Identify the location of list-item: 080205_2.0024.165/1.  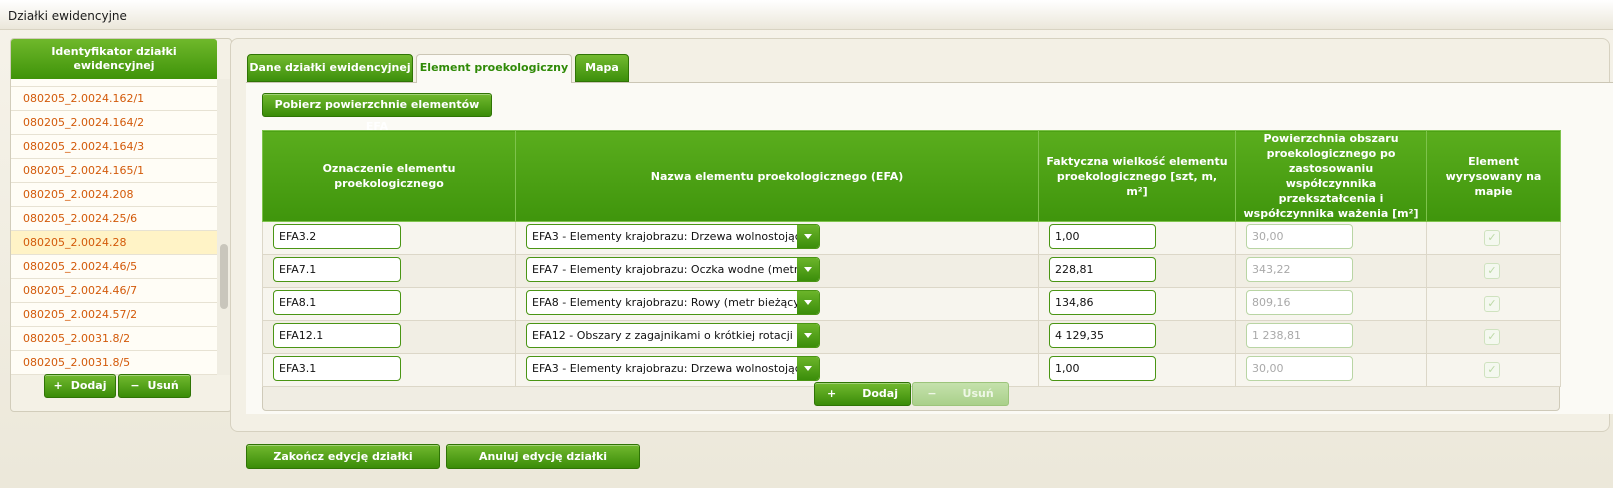
(114, 171).